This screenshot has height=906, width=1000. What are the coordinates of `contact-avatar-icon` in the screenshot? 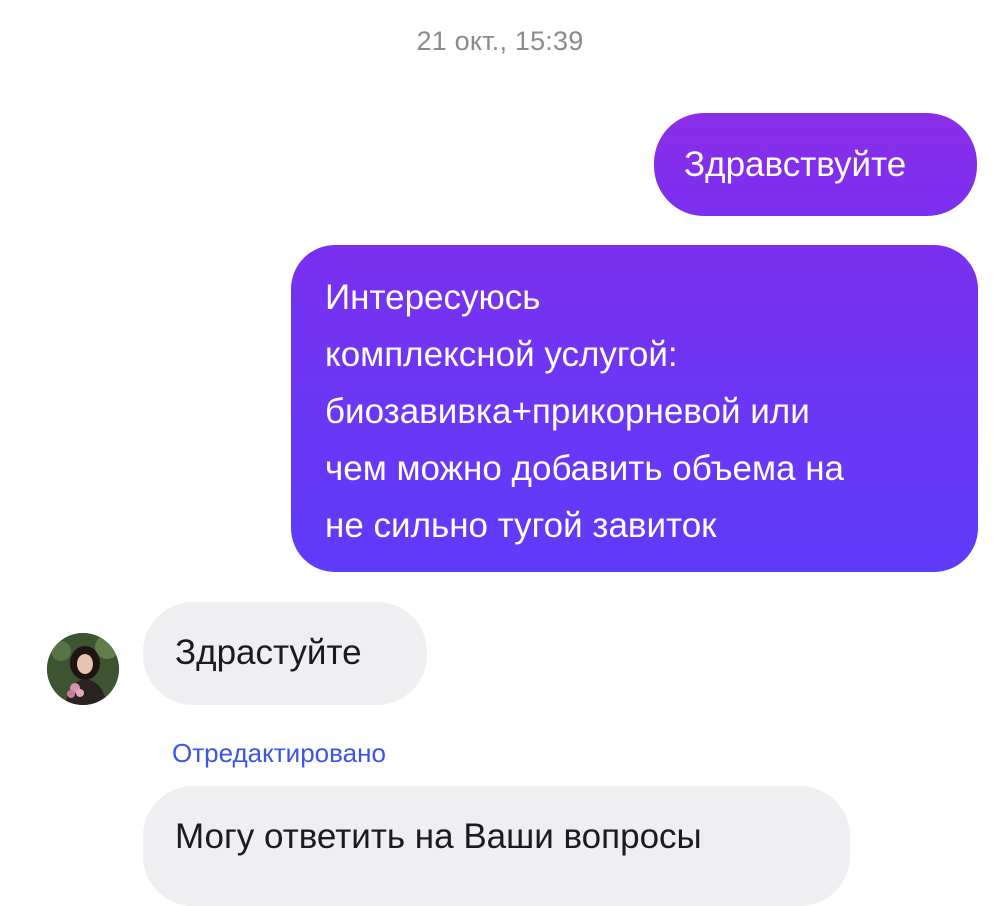 It's located at (83, 669).